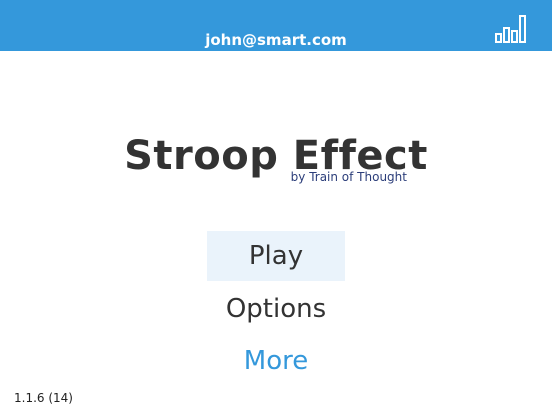 This screenshot has width=552, height=414. I want to click on app-subtitle: by Train of Thought, so click(348, 177).